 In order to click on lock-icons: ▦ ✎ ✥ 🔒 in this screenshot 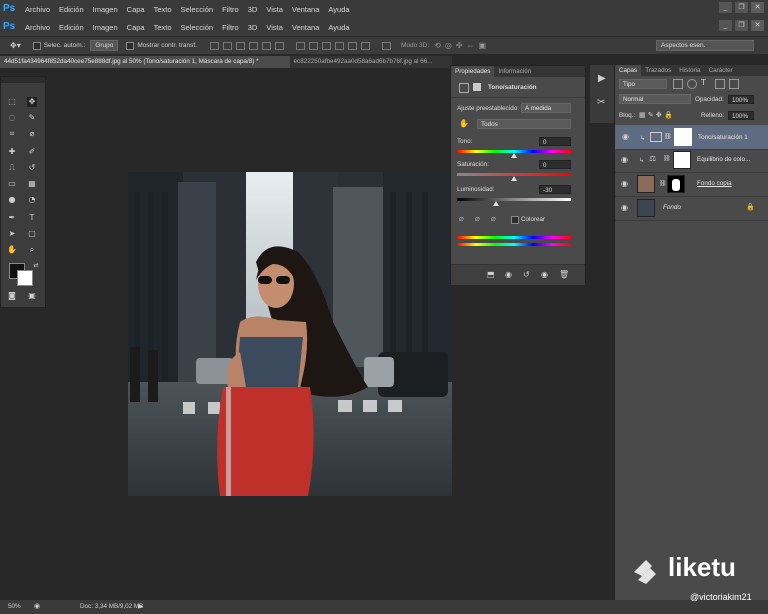, I will do `click(656, 115)`.